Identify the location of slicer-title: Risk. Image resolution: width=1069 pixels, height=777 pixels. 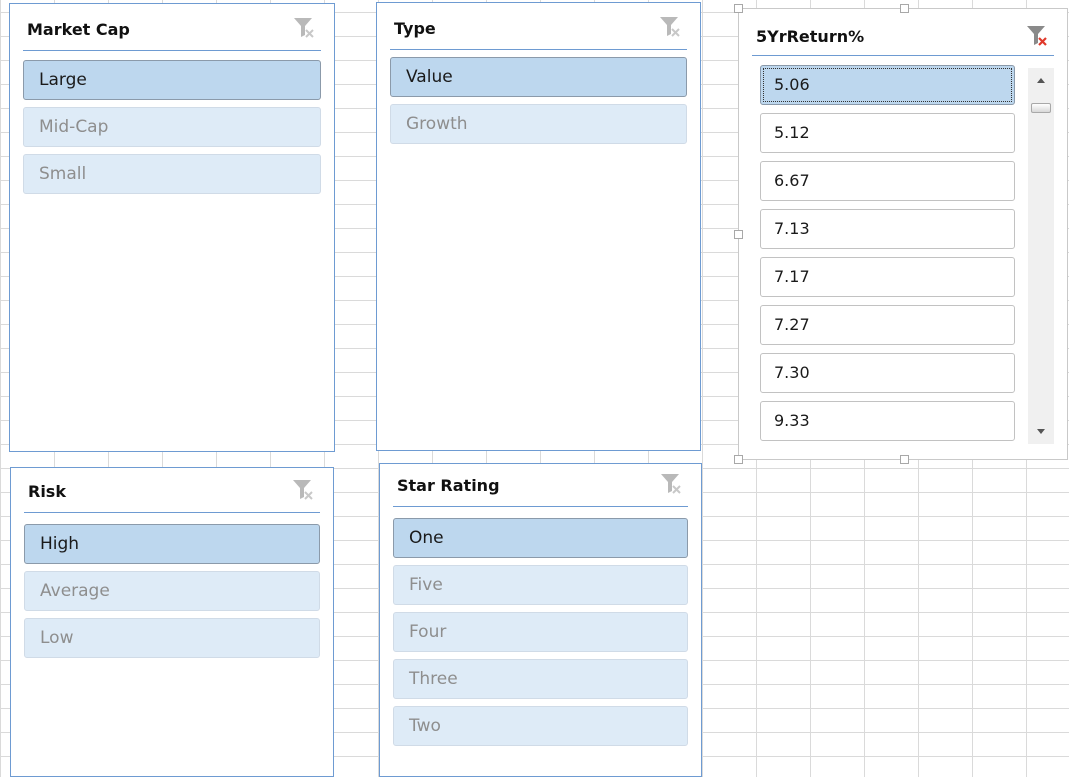
(47, 491).